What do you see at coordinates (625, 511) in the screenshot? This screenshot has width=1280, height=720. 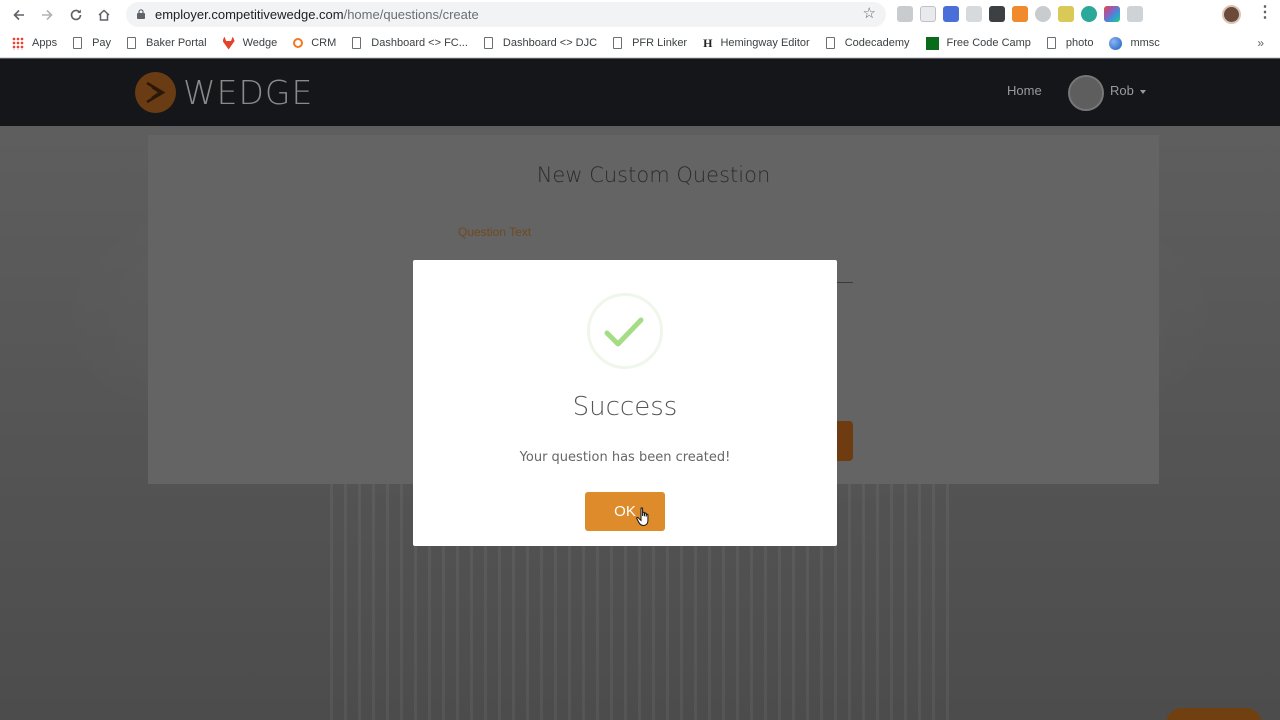 I see `ok-button: OK` at bounding box center [625, 511].